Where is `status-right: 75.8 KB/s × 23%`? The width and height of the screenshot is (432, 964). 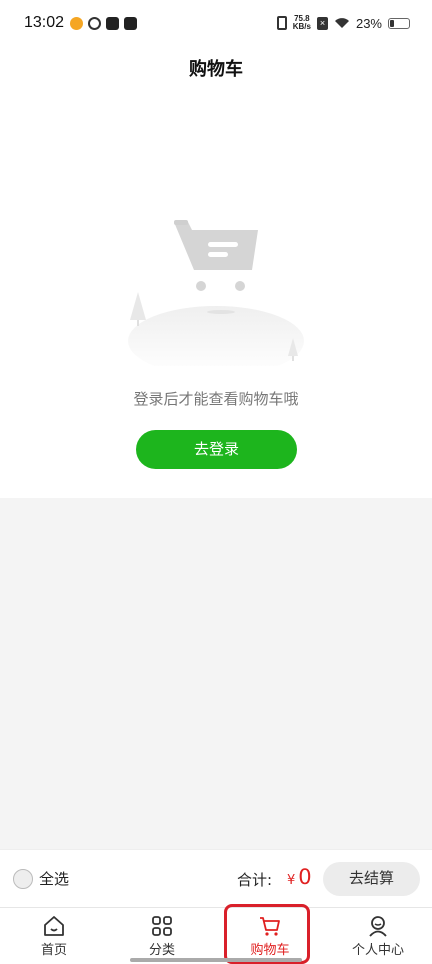
status-right: 75.8 KB/s × 23% is located at coordinates (343, 23).